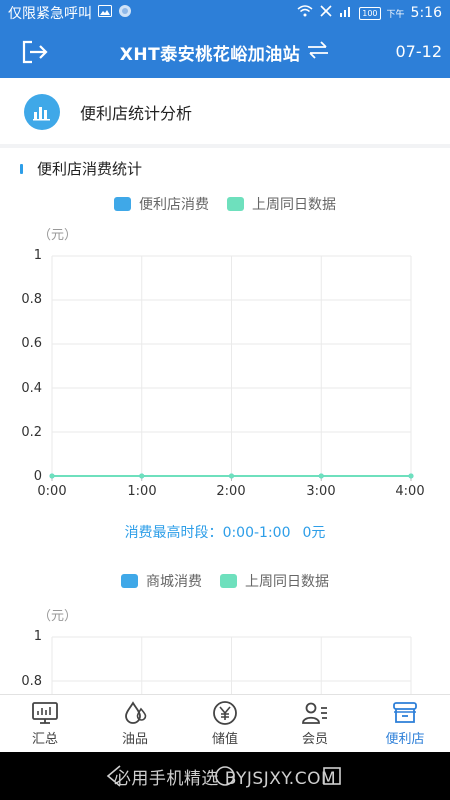 The image size is (450, 800). I want to click on chart2-unit: （元）, so click(58, 616).